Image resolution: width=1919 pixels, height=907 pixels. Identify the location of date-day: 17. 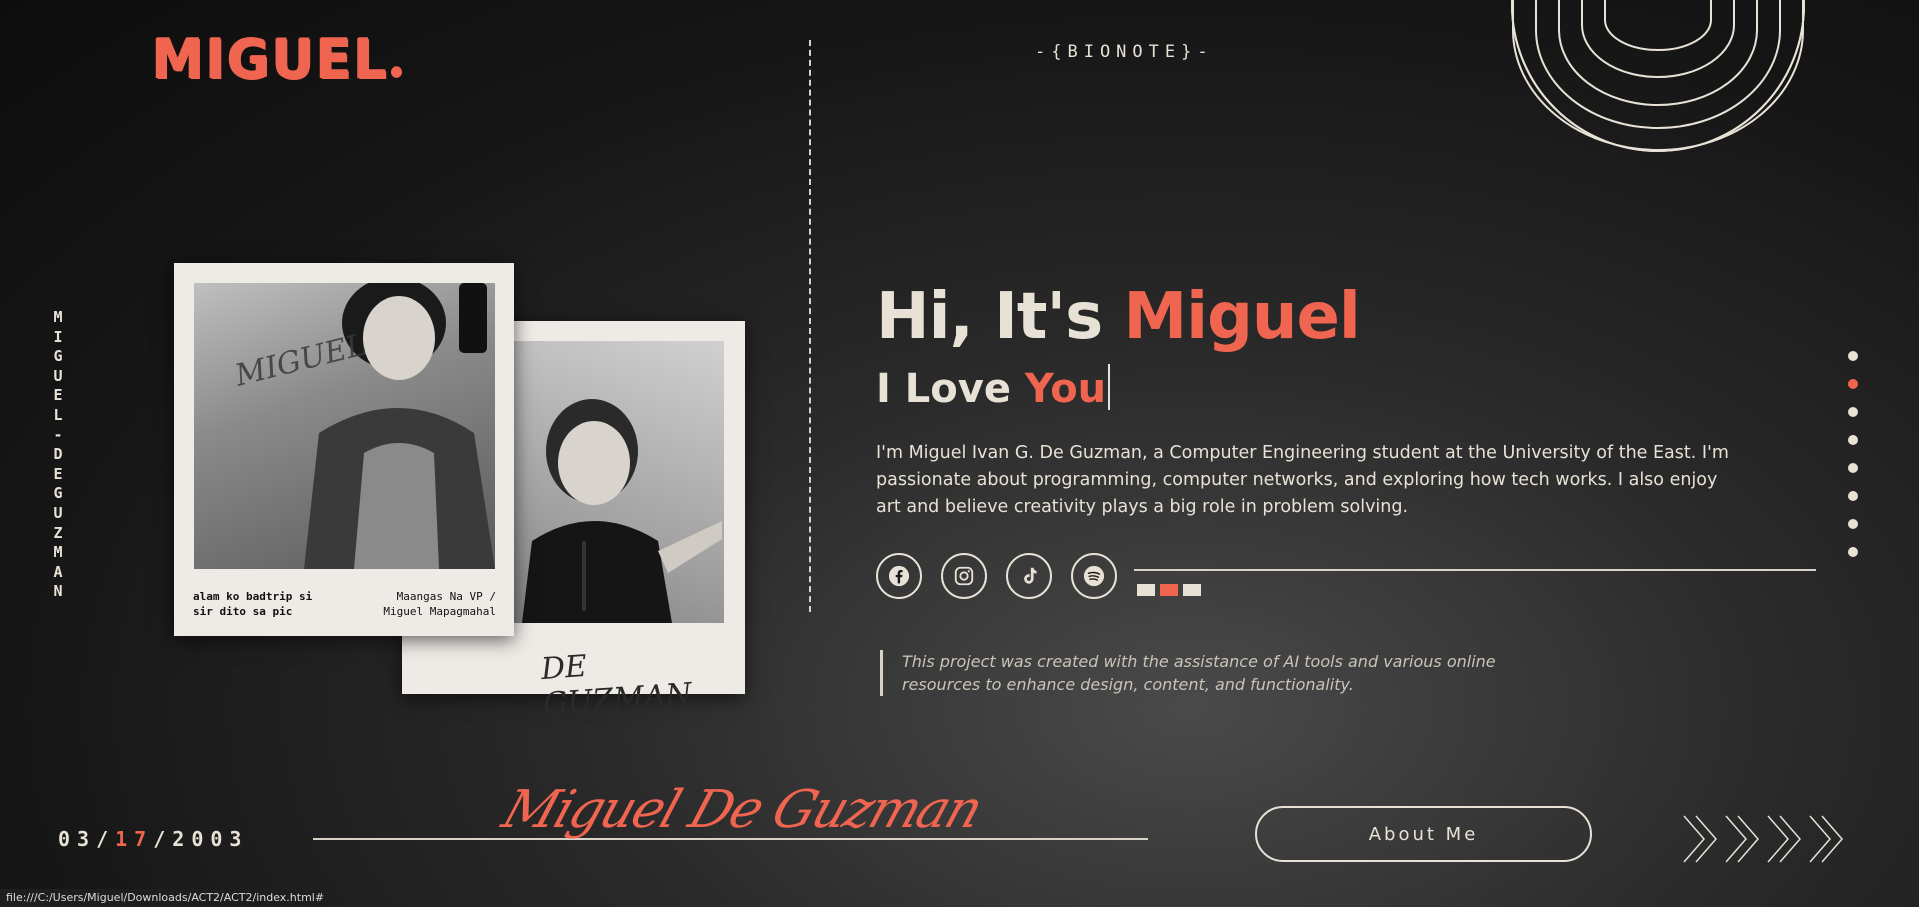
(134, 839).